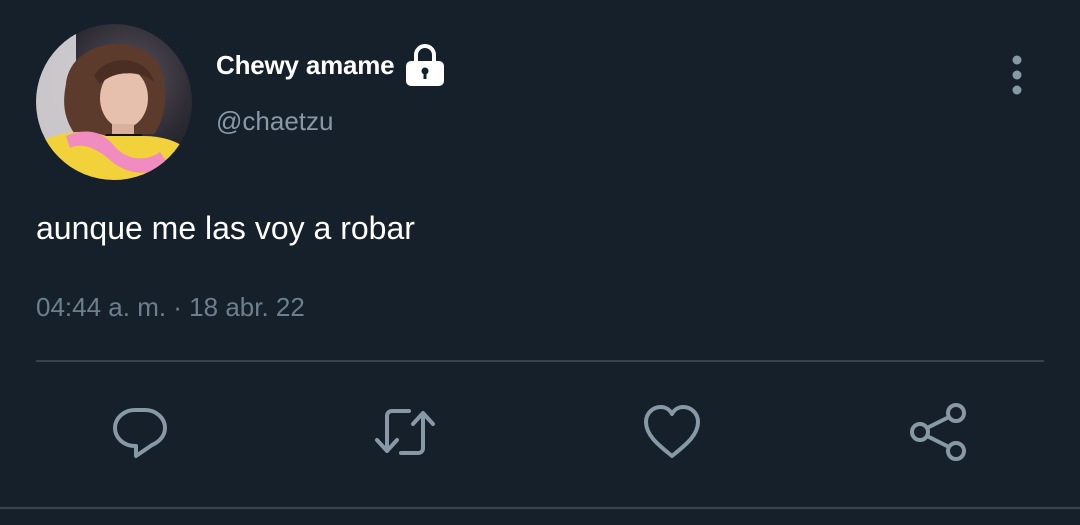 The height and width of the screenshot is (525, 1080). I want to click on avatar-image, so click(114, 102).